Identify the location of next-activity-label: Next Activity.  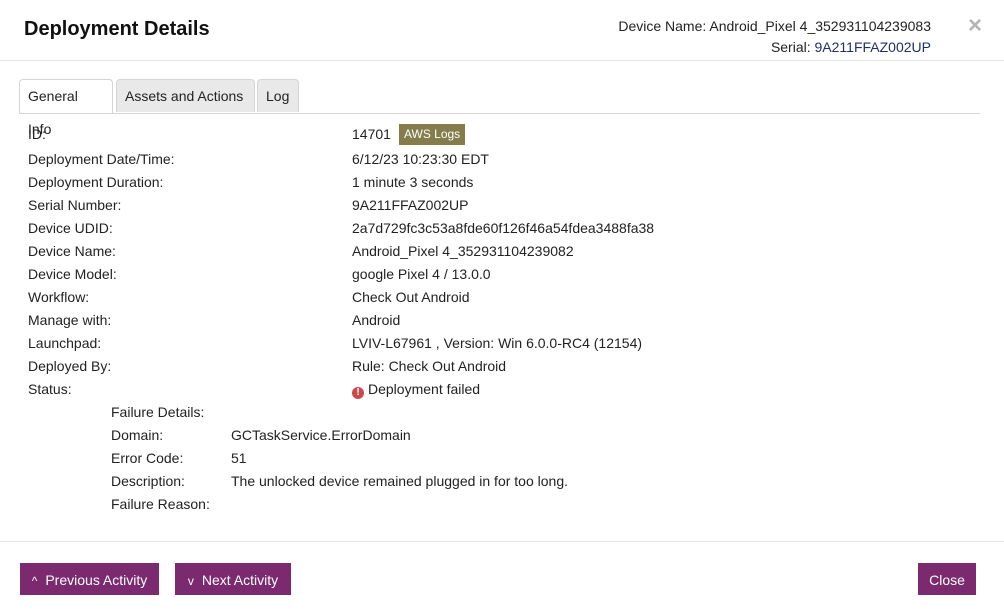
(240, 580).